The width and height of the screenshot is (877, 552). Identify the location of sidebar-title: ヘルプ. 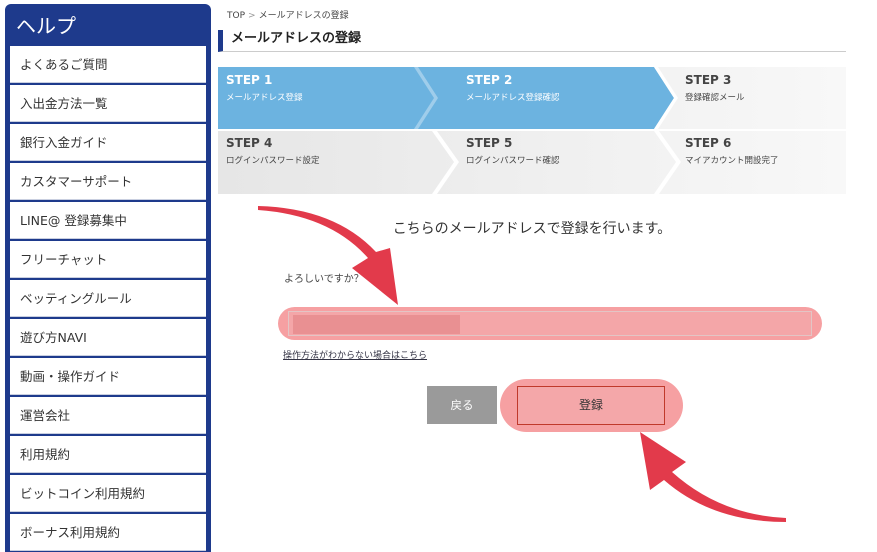
(46, 26).